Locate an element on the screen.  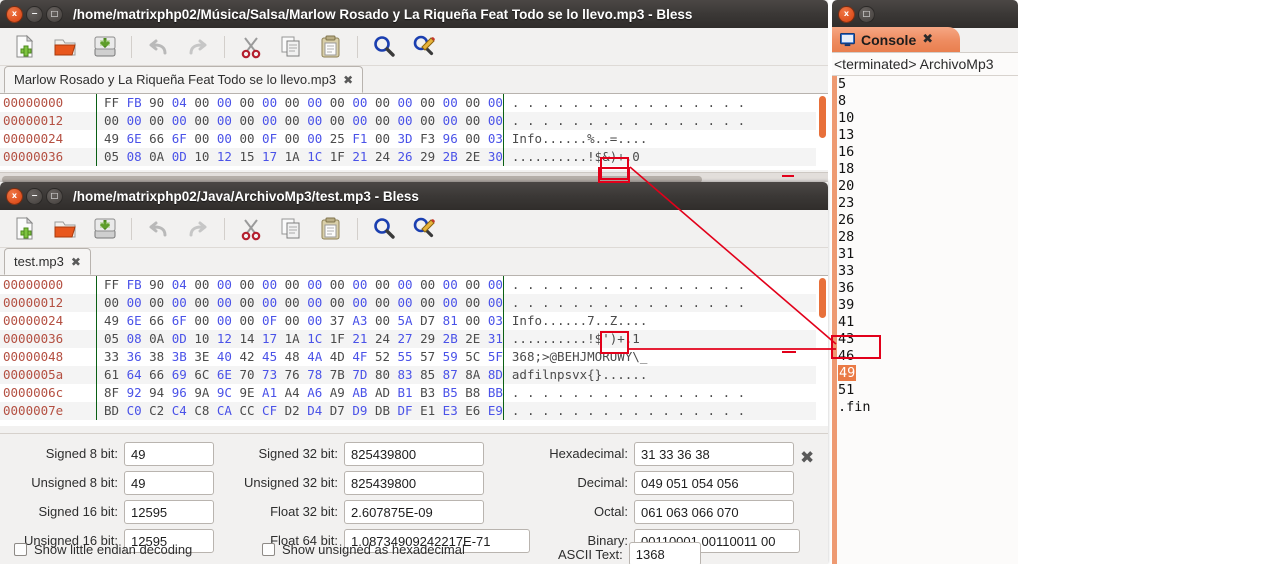
hex-byte: C0 is located at coordinates (138, 410).